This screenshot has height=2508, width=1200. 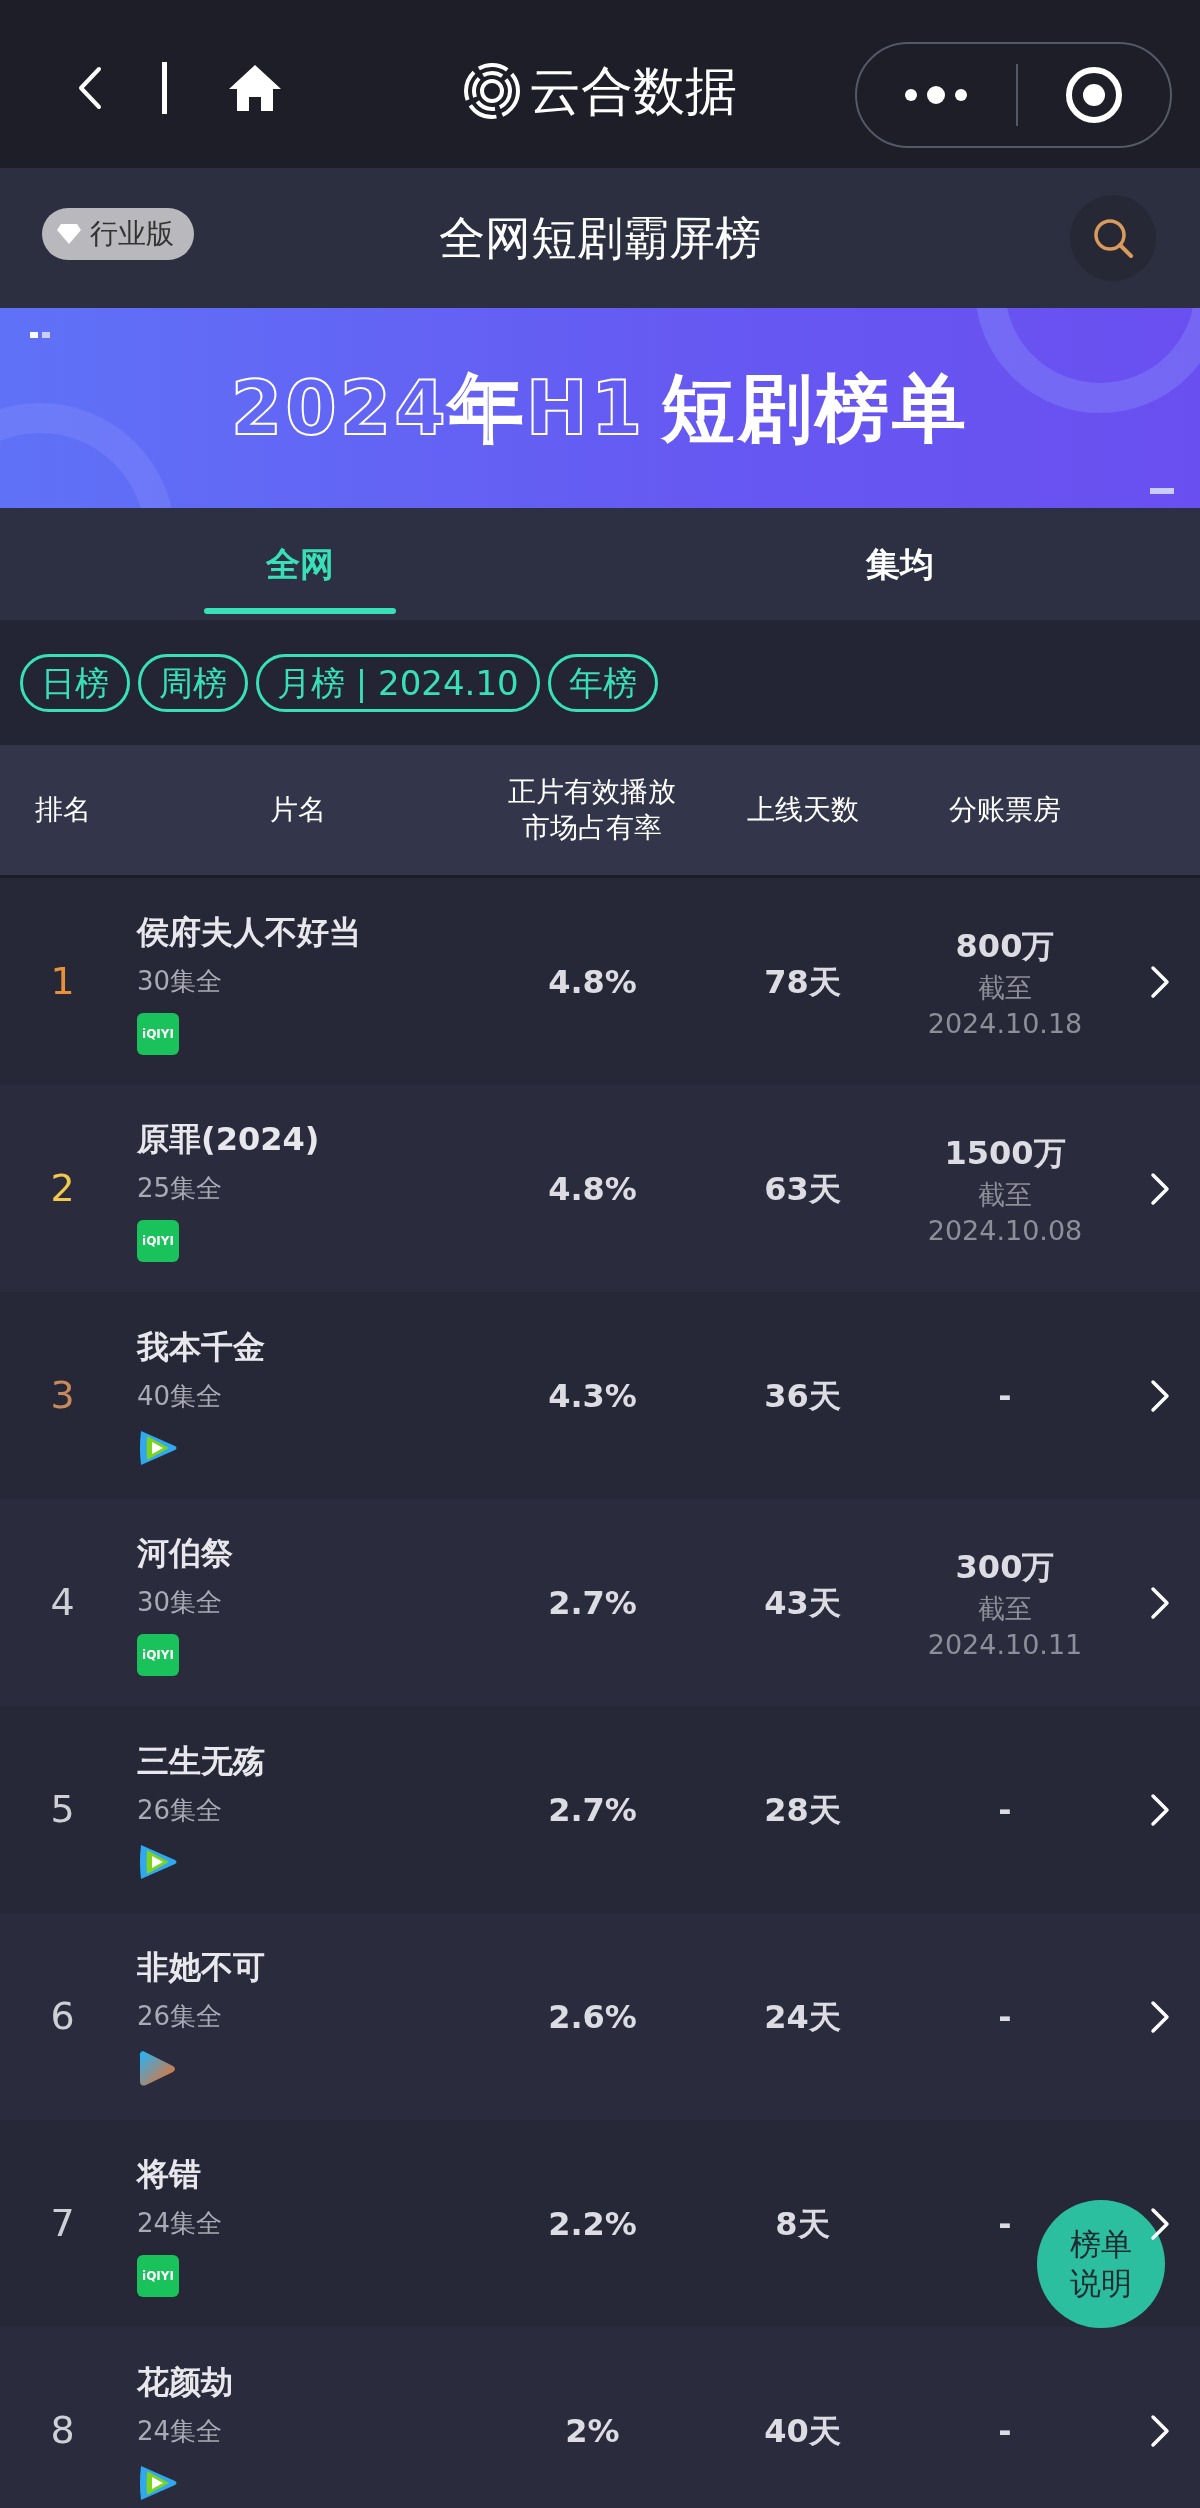 What do you see at coordinates (815, 408) in the screenshot?
I see `banner-title: 短剧榜单` at bounding box center [815, 408].